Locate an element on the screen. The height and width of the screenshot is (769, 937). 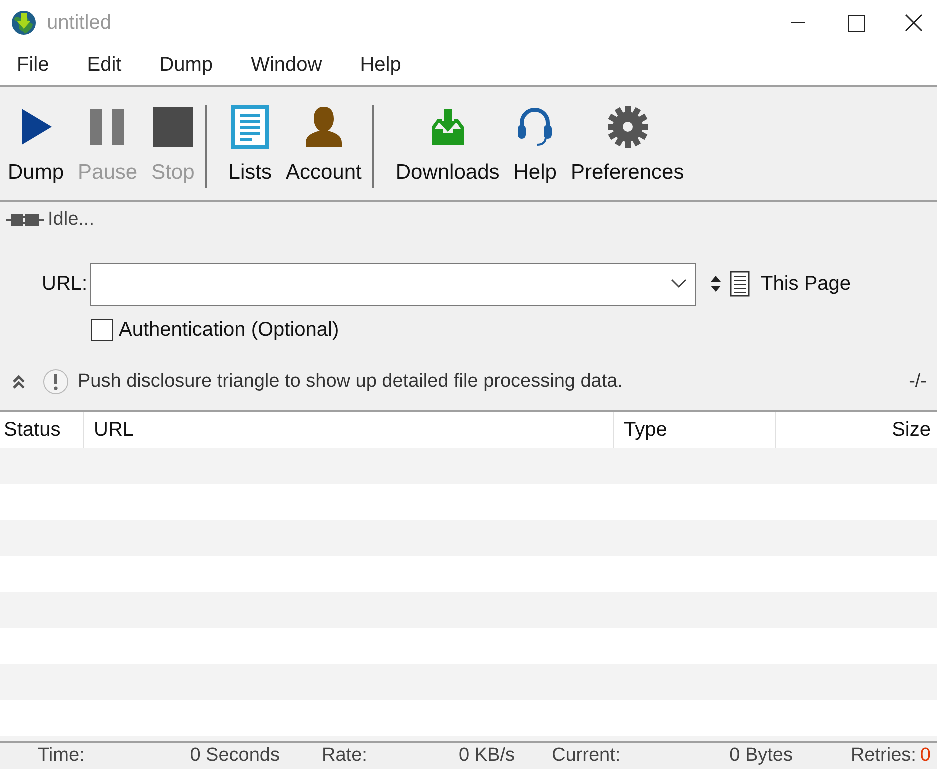
menu-item: File is located at coordinates (33, 65).